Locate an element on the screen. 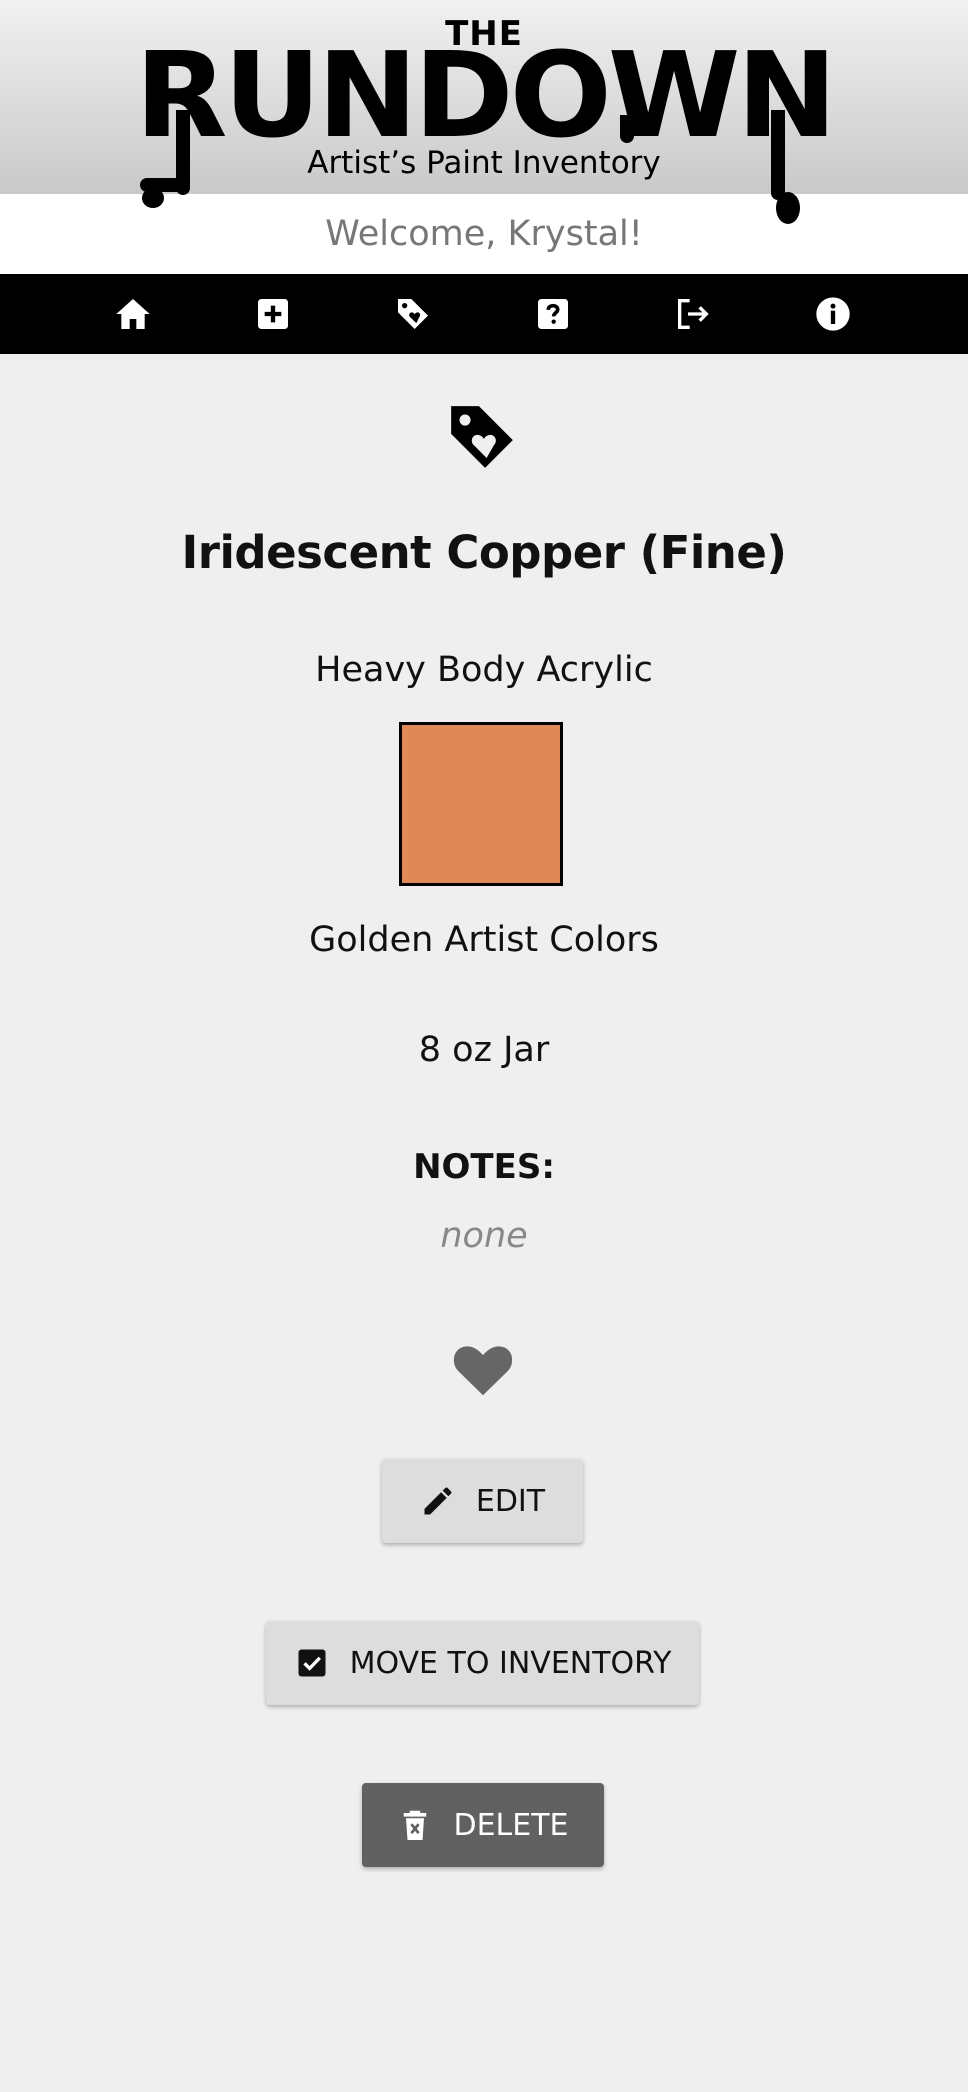 The image size is (968, 2092). logo-title: RUNDOWN is located at coordinates (485, 95).